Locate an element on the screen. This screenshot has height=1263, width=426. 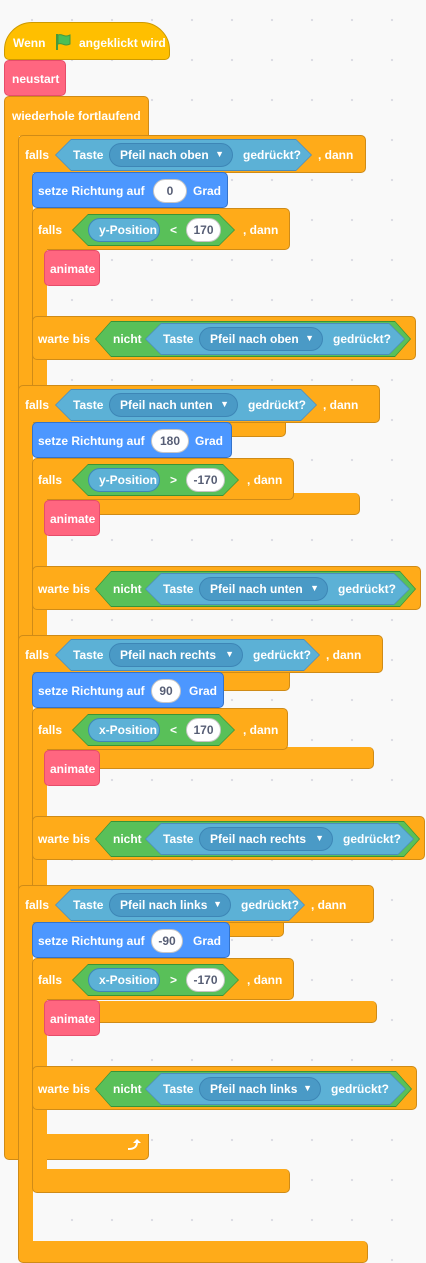
set-direction-block: setze Richtung auf -90 Grad is located at coordinates (131, 940).